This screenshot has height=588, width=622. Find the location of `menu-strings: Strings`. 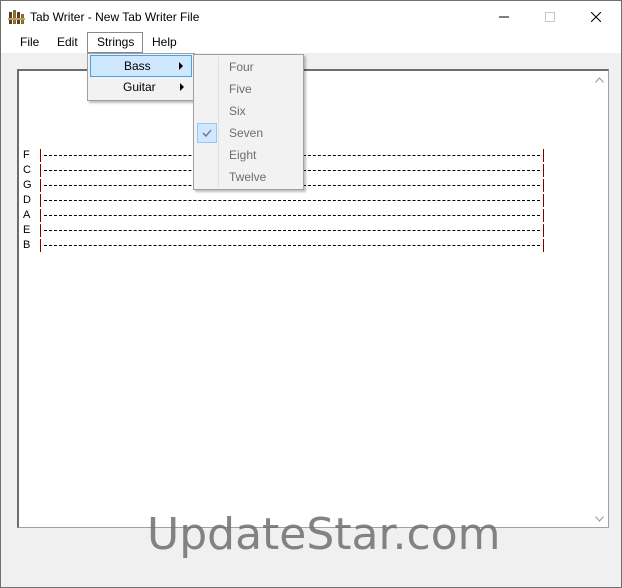

menu-strings: Strings is located at coordinates (115, 42).